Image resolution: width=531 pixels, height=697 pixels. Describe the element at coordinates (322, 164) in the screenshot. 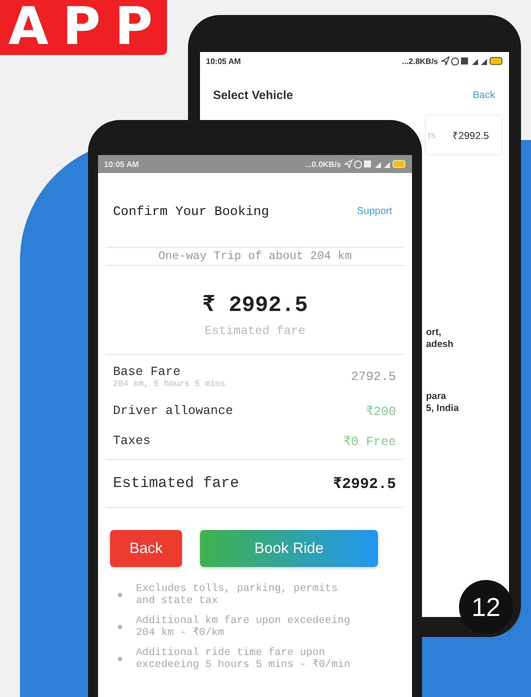

I see `network-speed: ...0.0KB/s` at that location.